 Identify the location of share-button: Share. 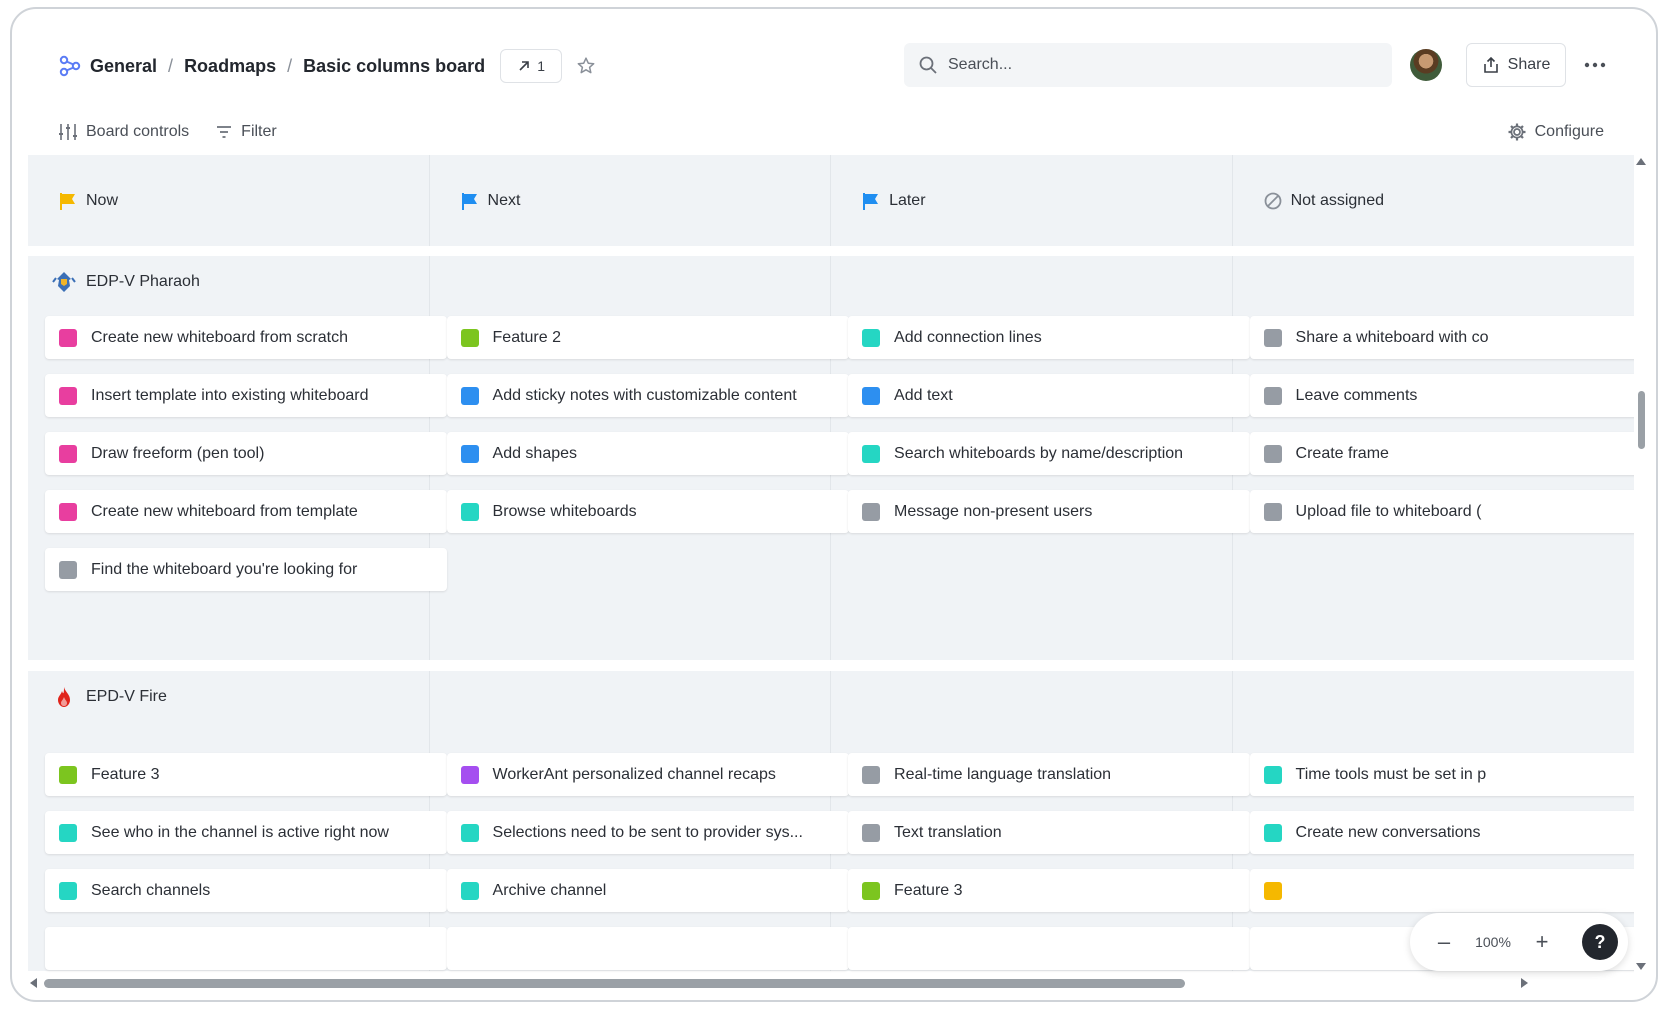
(1516, 65).